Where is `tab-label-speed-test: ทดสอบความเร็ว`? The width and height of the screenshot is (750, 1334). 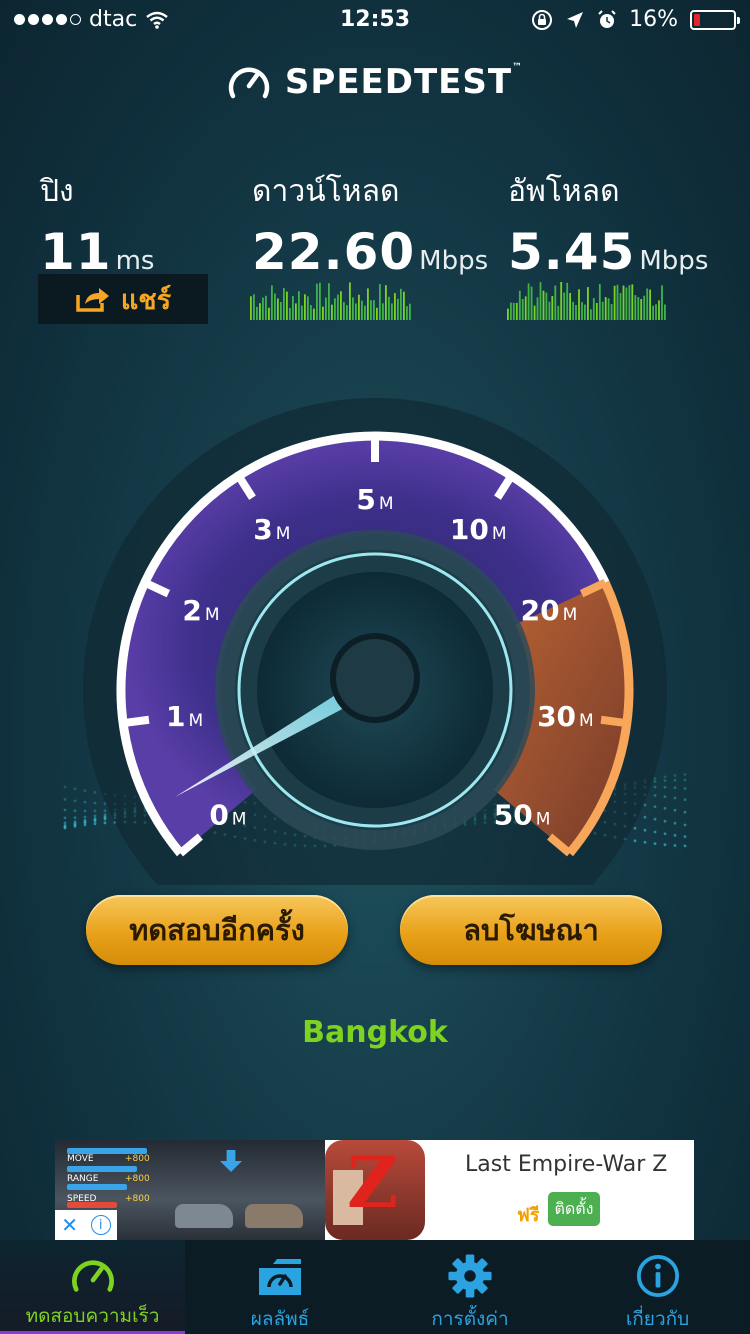 tab-label-speed-test: ทดสอบความเร็ว is located at coordinates (92, 1316).